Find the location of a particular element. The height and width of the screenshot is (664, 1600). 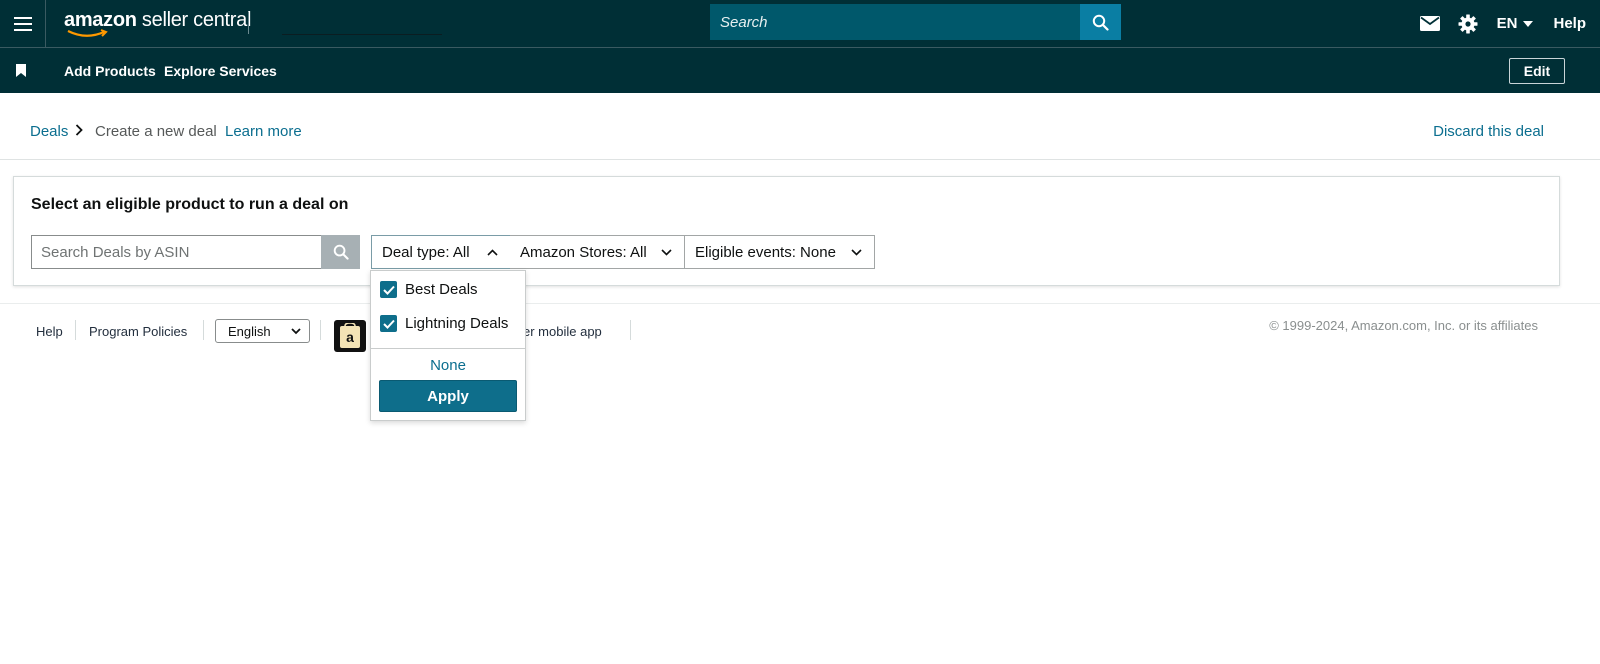

amazon-seller-central-logo: amazon seller central is located at coordinates (157, 24).